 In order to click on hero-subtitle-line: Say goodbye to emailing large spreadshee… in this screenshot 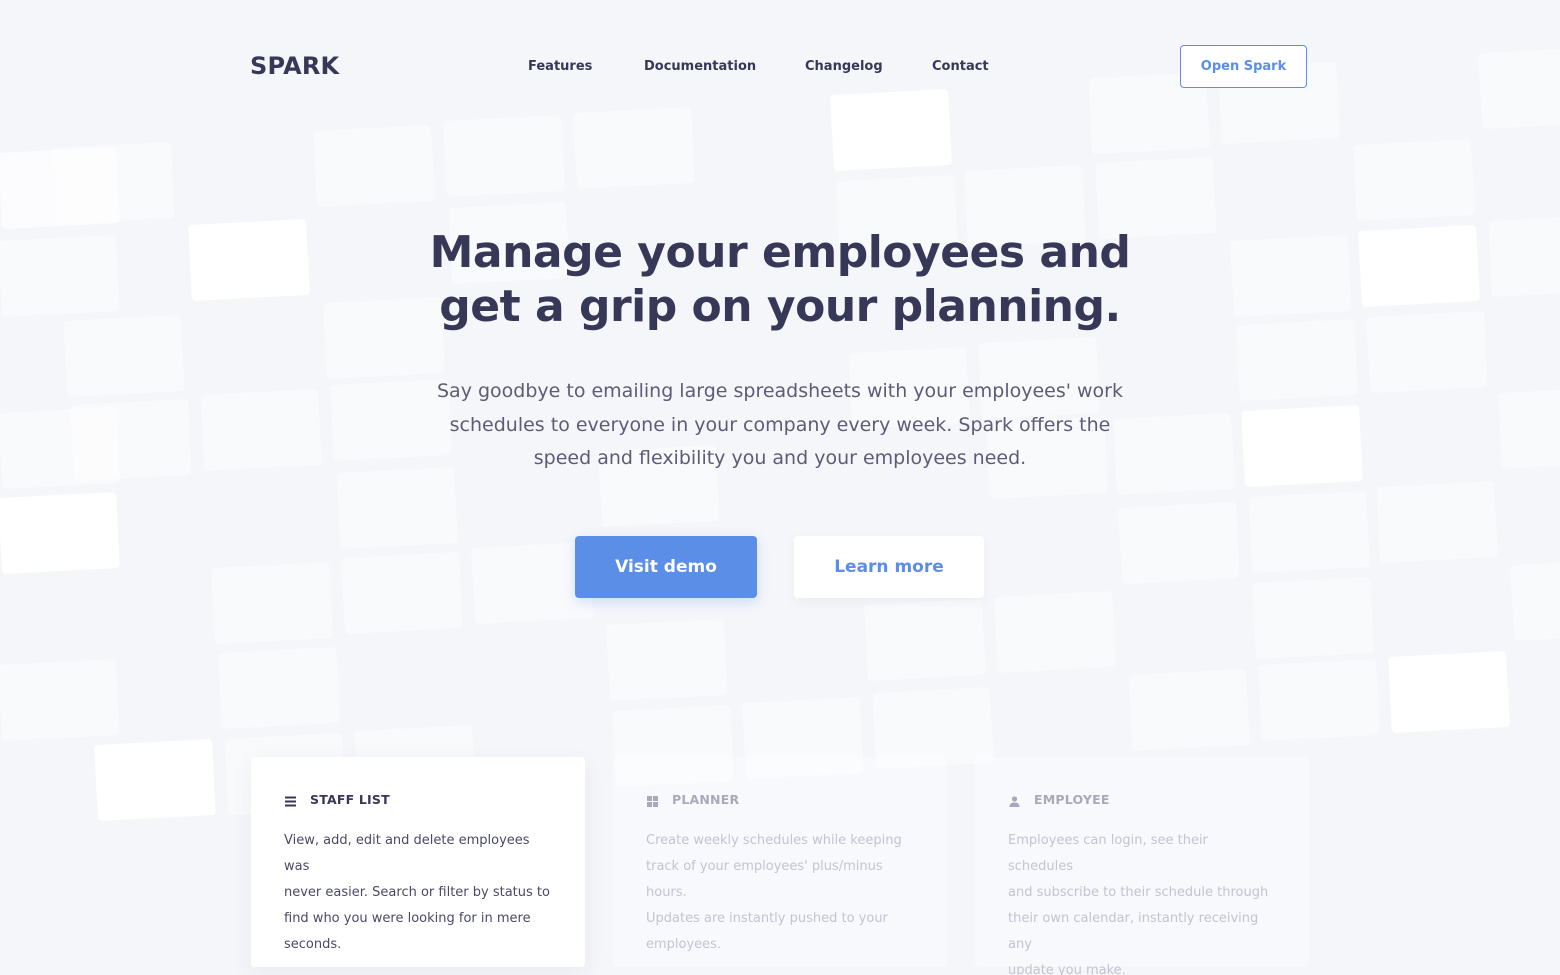, I will do `click(779, 391)`.